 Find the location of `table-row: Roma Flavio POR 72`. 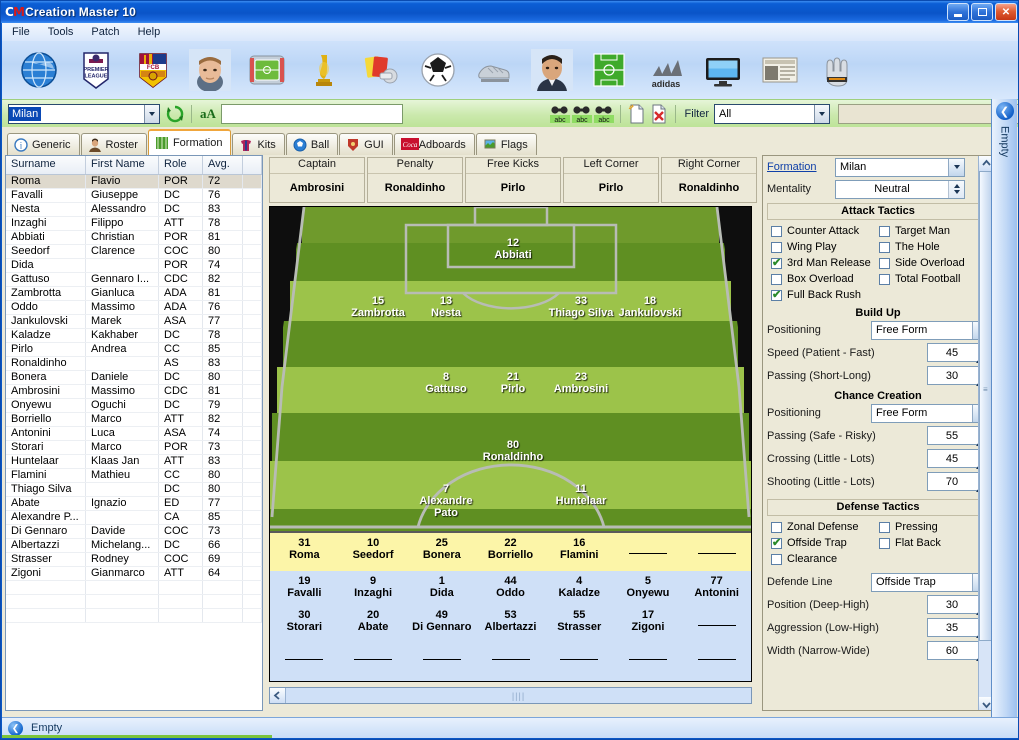

table-row: Roma Flavio POR 72 is located at coordinates (134, 182).